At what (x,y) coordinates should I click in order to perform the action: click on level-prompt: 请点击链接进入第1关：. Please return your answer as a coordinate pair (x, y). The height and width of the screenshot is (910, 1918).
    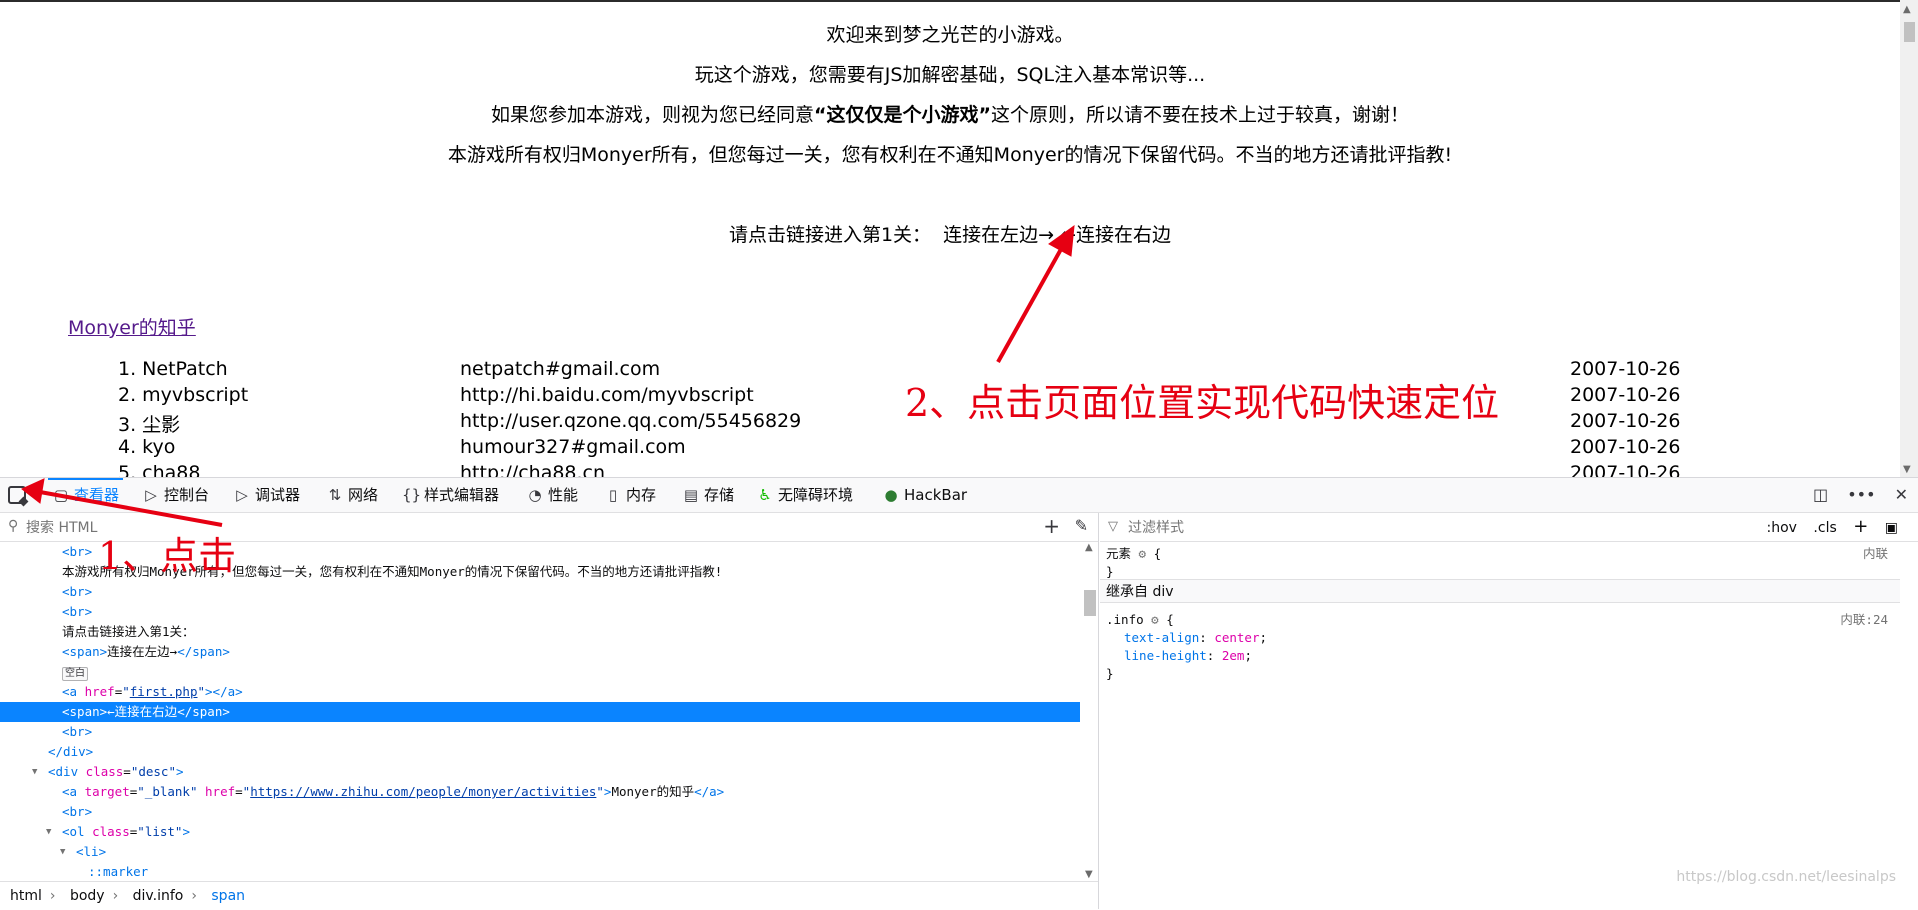
    Looking at the image, I should click on (830, 235).